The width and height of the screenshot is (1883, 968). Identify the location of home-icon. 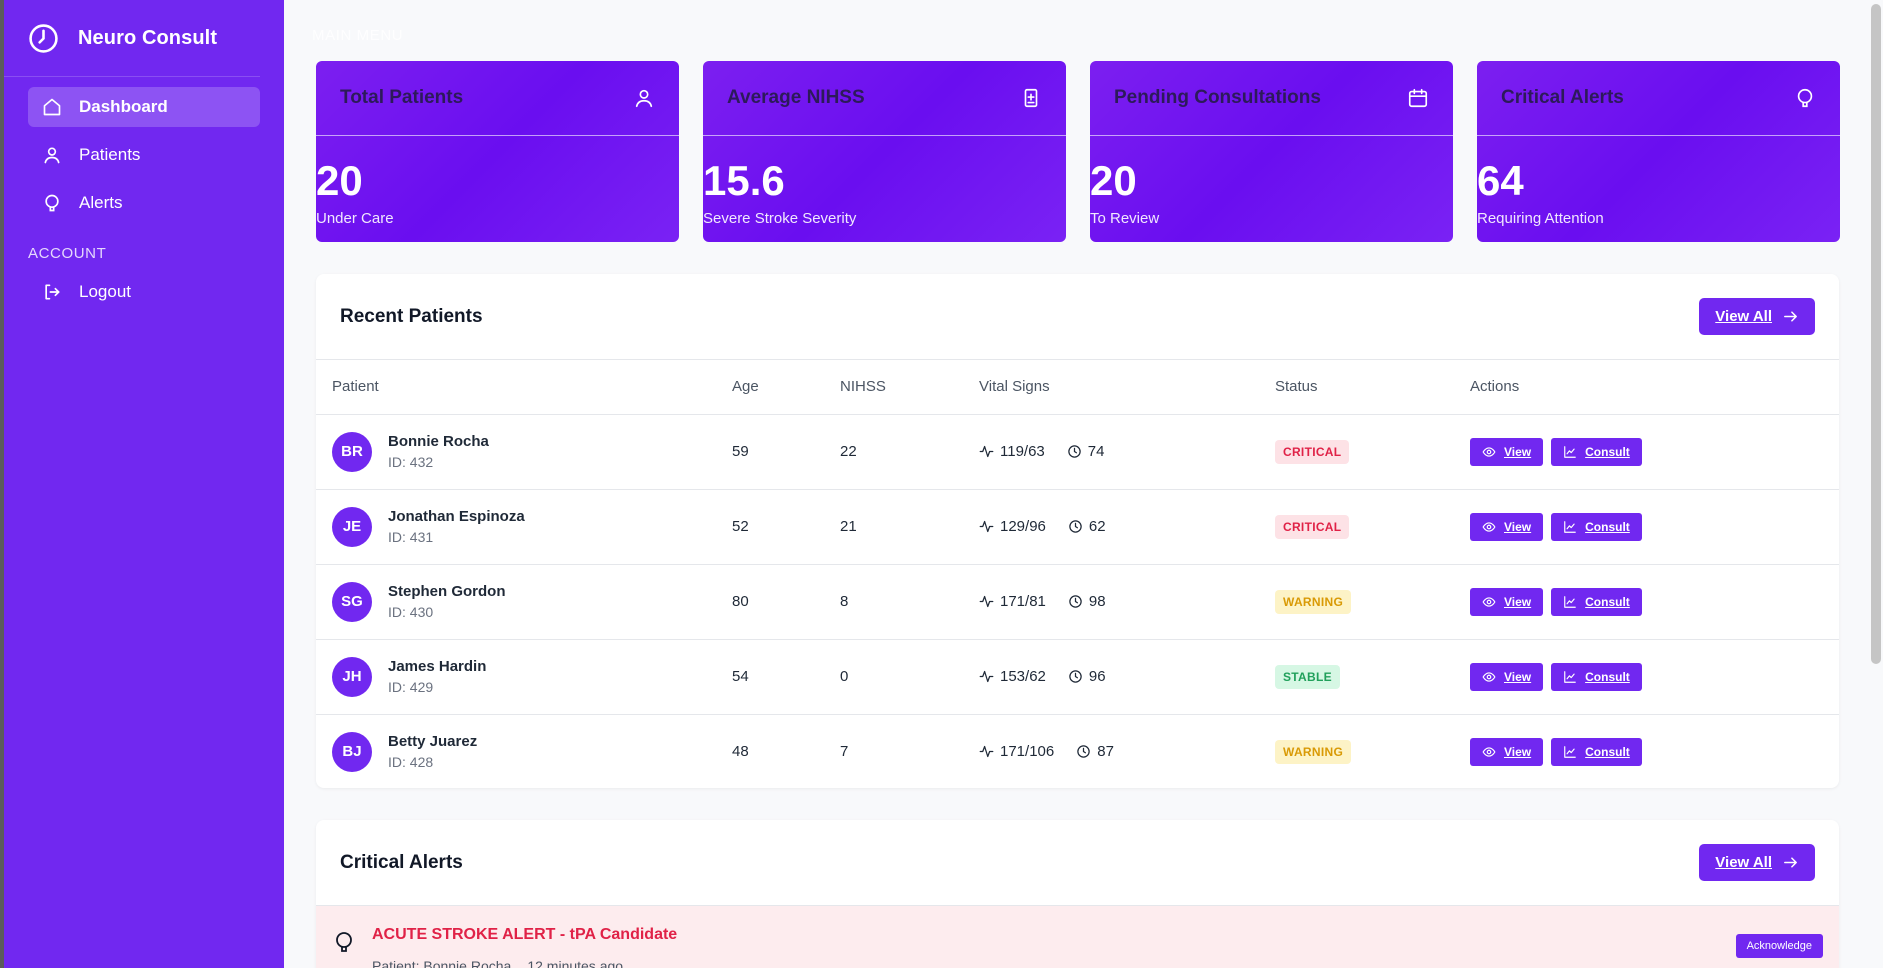
(52, 107).